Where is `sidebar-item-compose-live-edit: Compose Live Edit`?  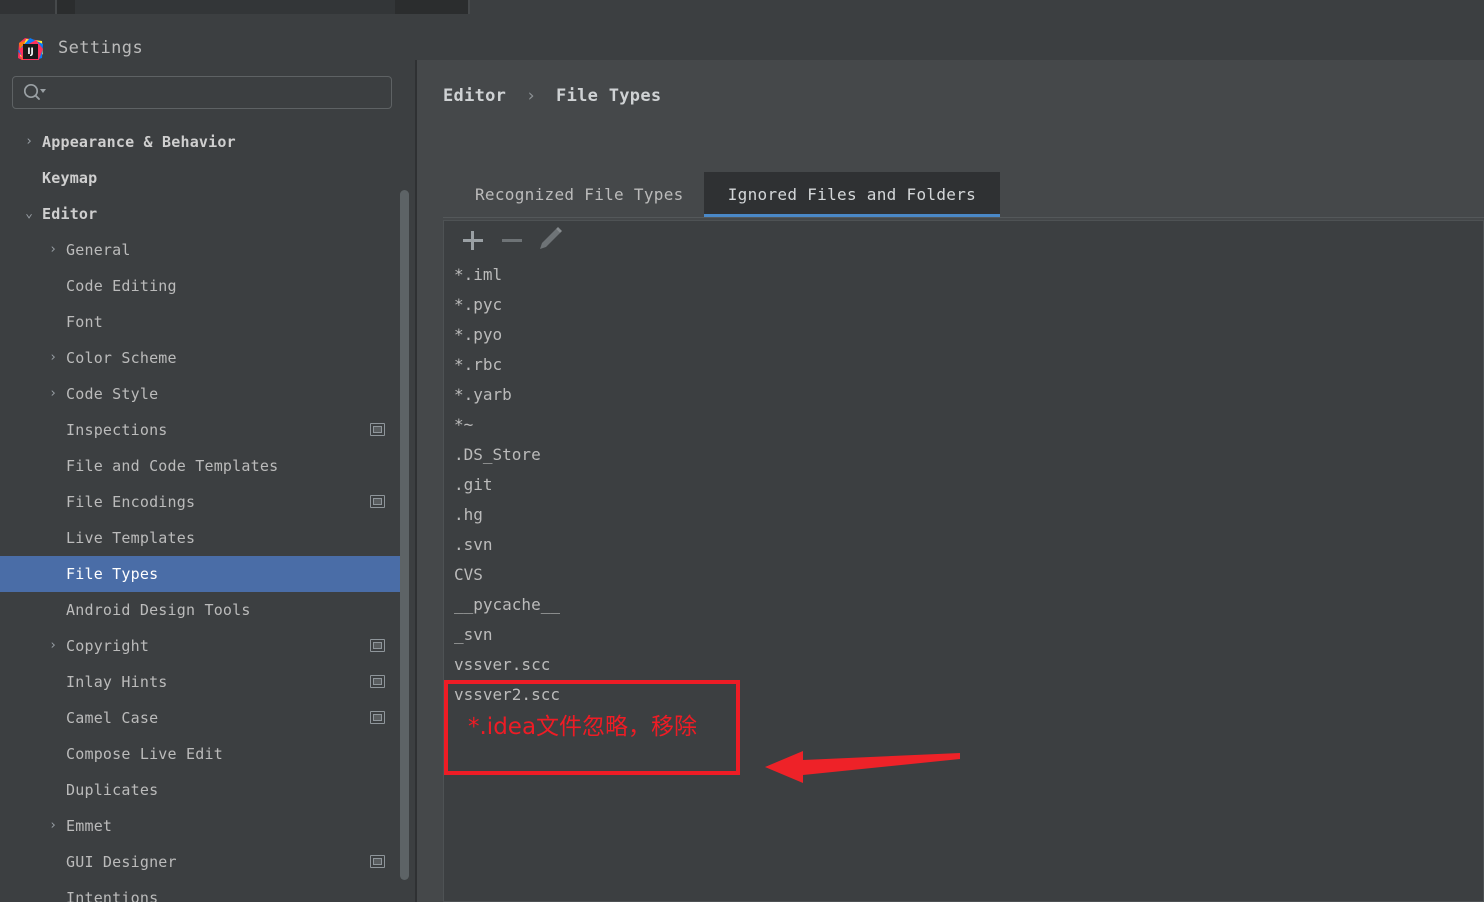
sidebar-item-compose-live-edit: Compose Live Edit is located at coordinates (201, 754).